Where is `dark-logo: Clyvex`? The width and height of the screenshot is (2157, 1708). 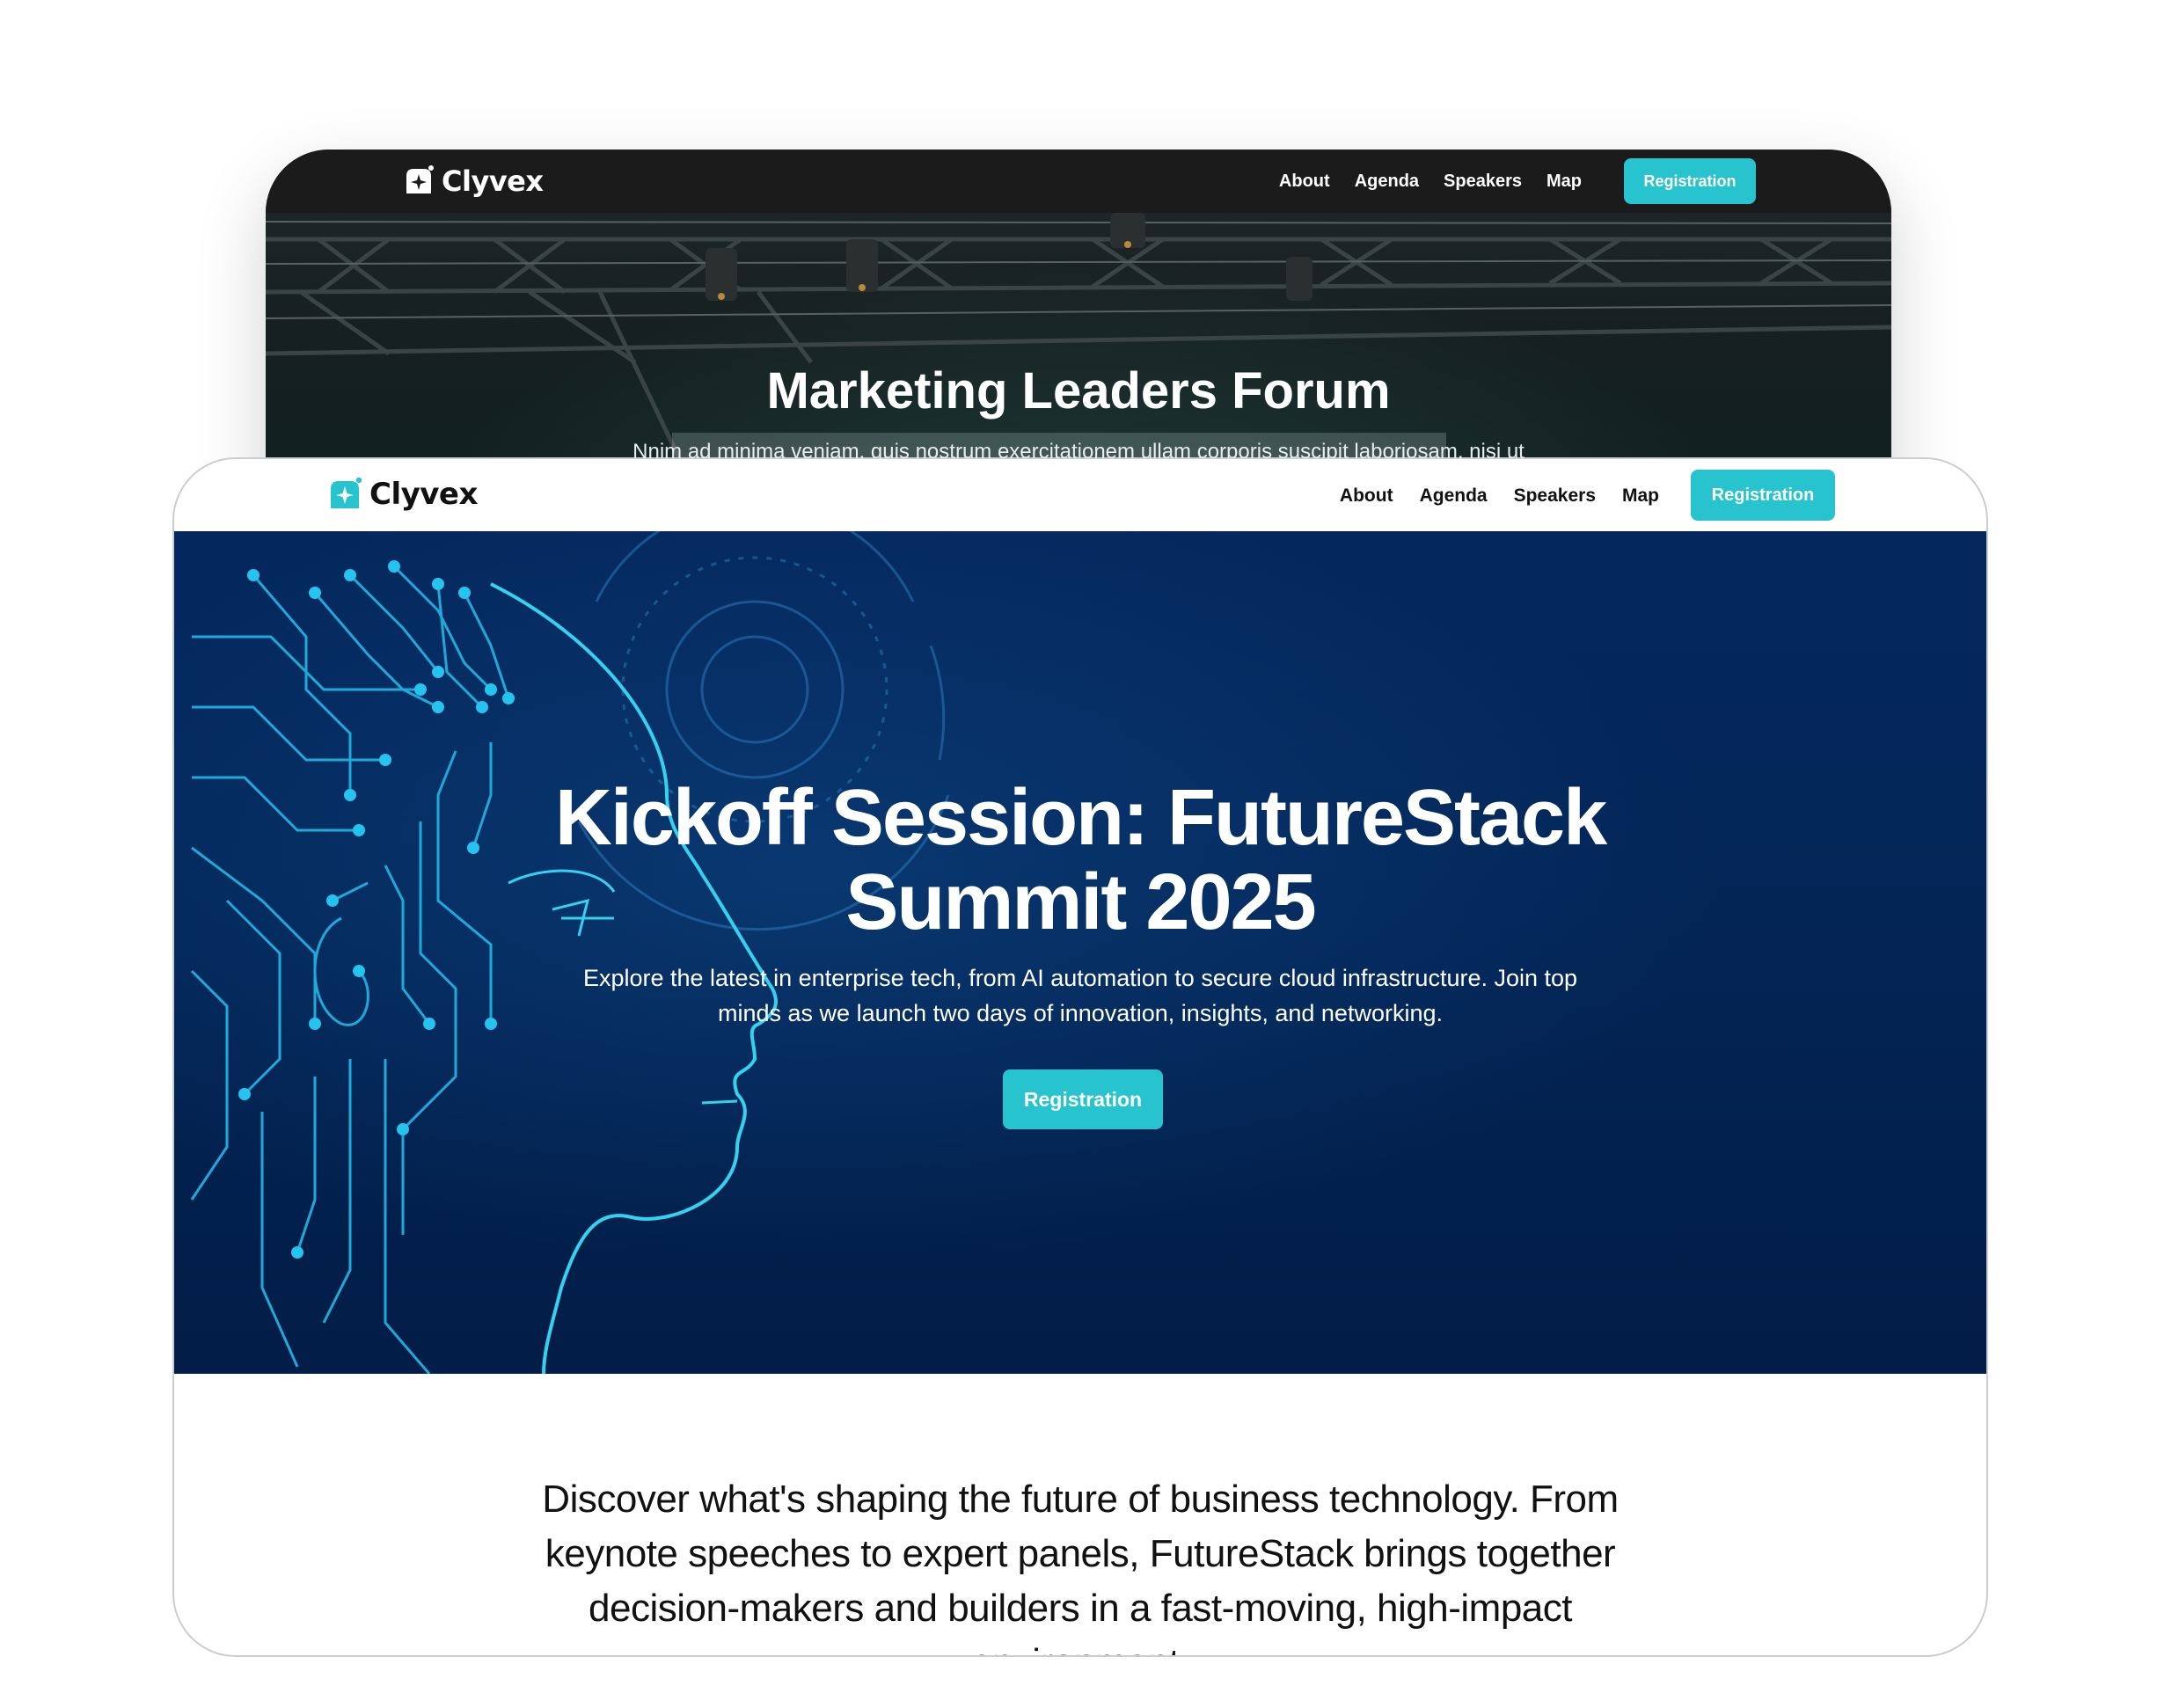
dark-logo: Clyvex is located at coordinates (472, 181).